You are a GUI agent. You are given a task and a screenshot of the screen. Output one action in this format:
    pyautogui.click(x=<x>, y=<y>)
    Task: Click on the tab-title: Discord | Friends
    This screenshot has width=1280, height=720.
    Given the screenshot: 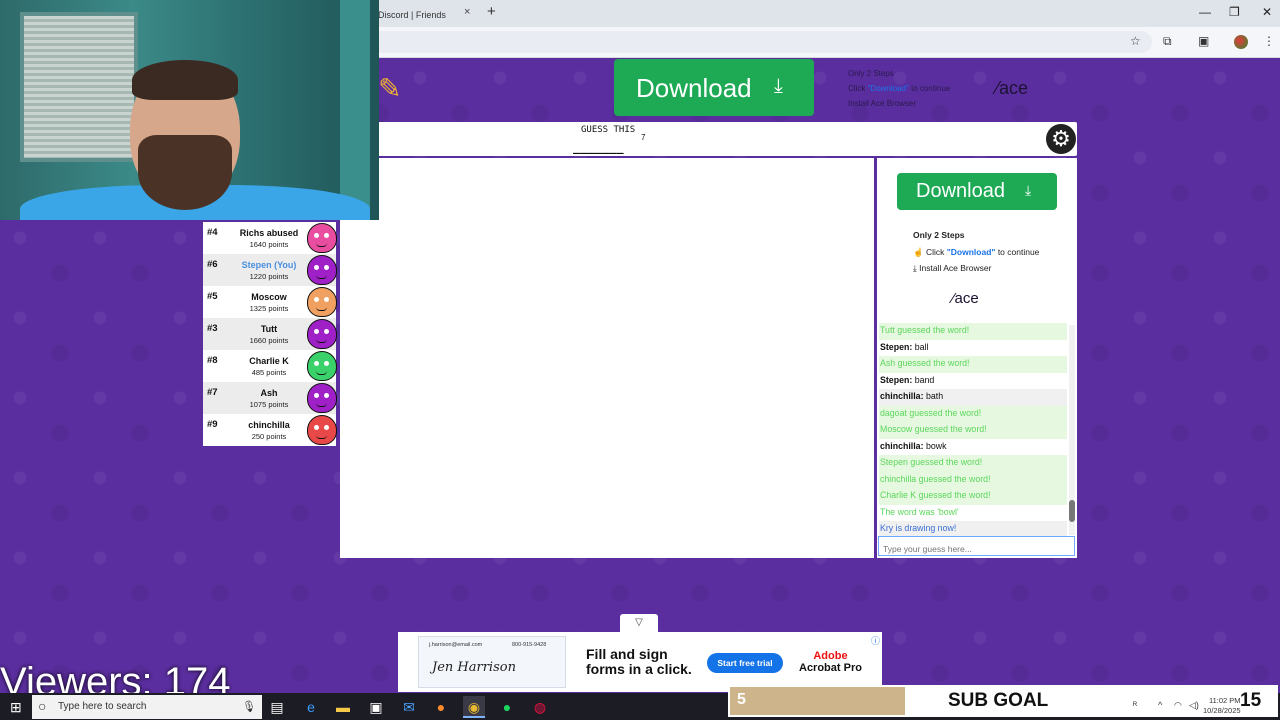 What is the action you would take?
    pyautogui.click(x=412, y=15)
    